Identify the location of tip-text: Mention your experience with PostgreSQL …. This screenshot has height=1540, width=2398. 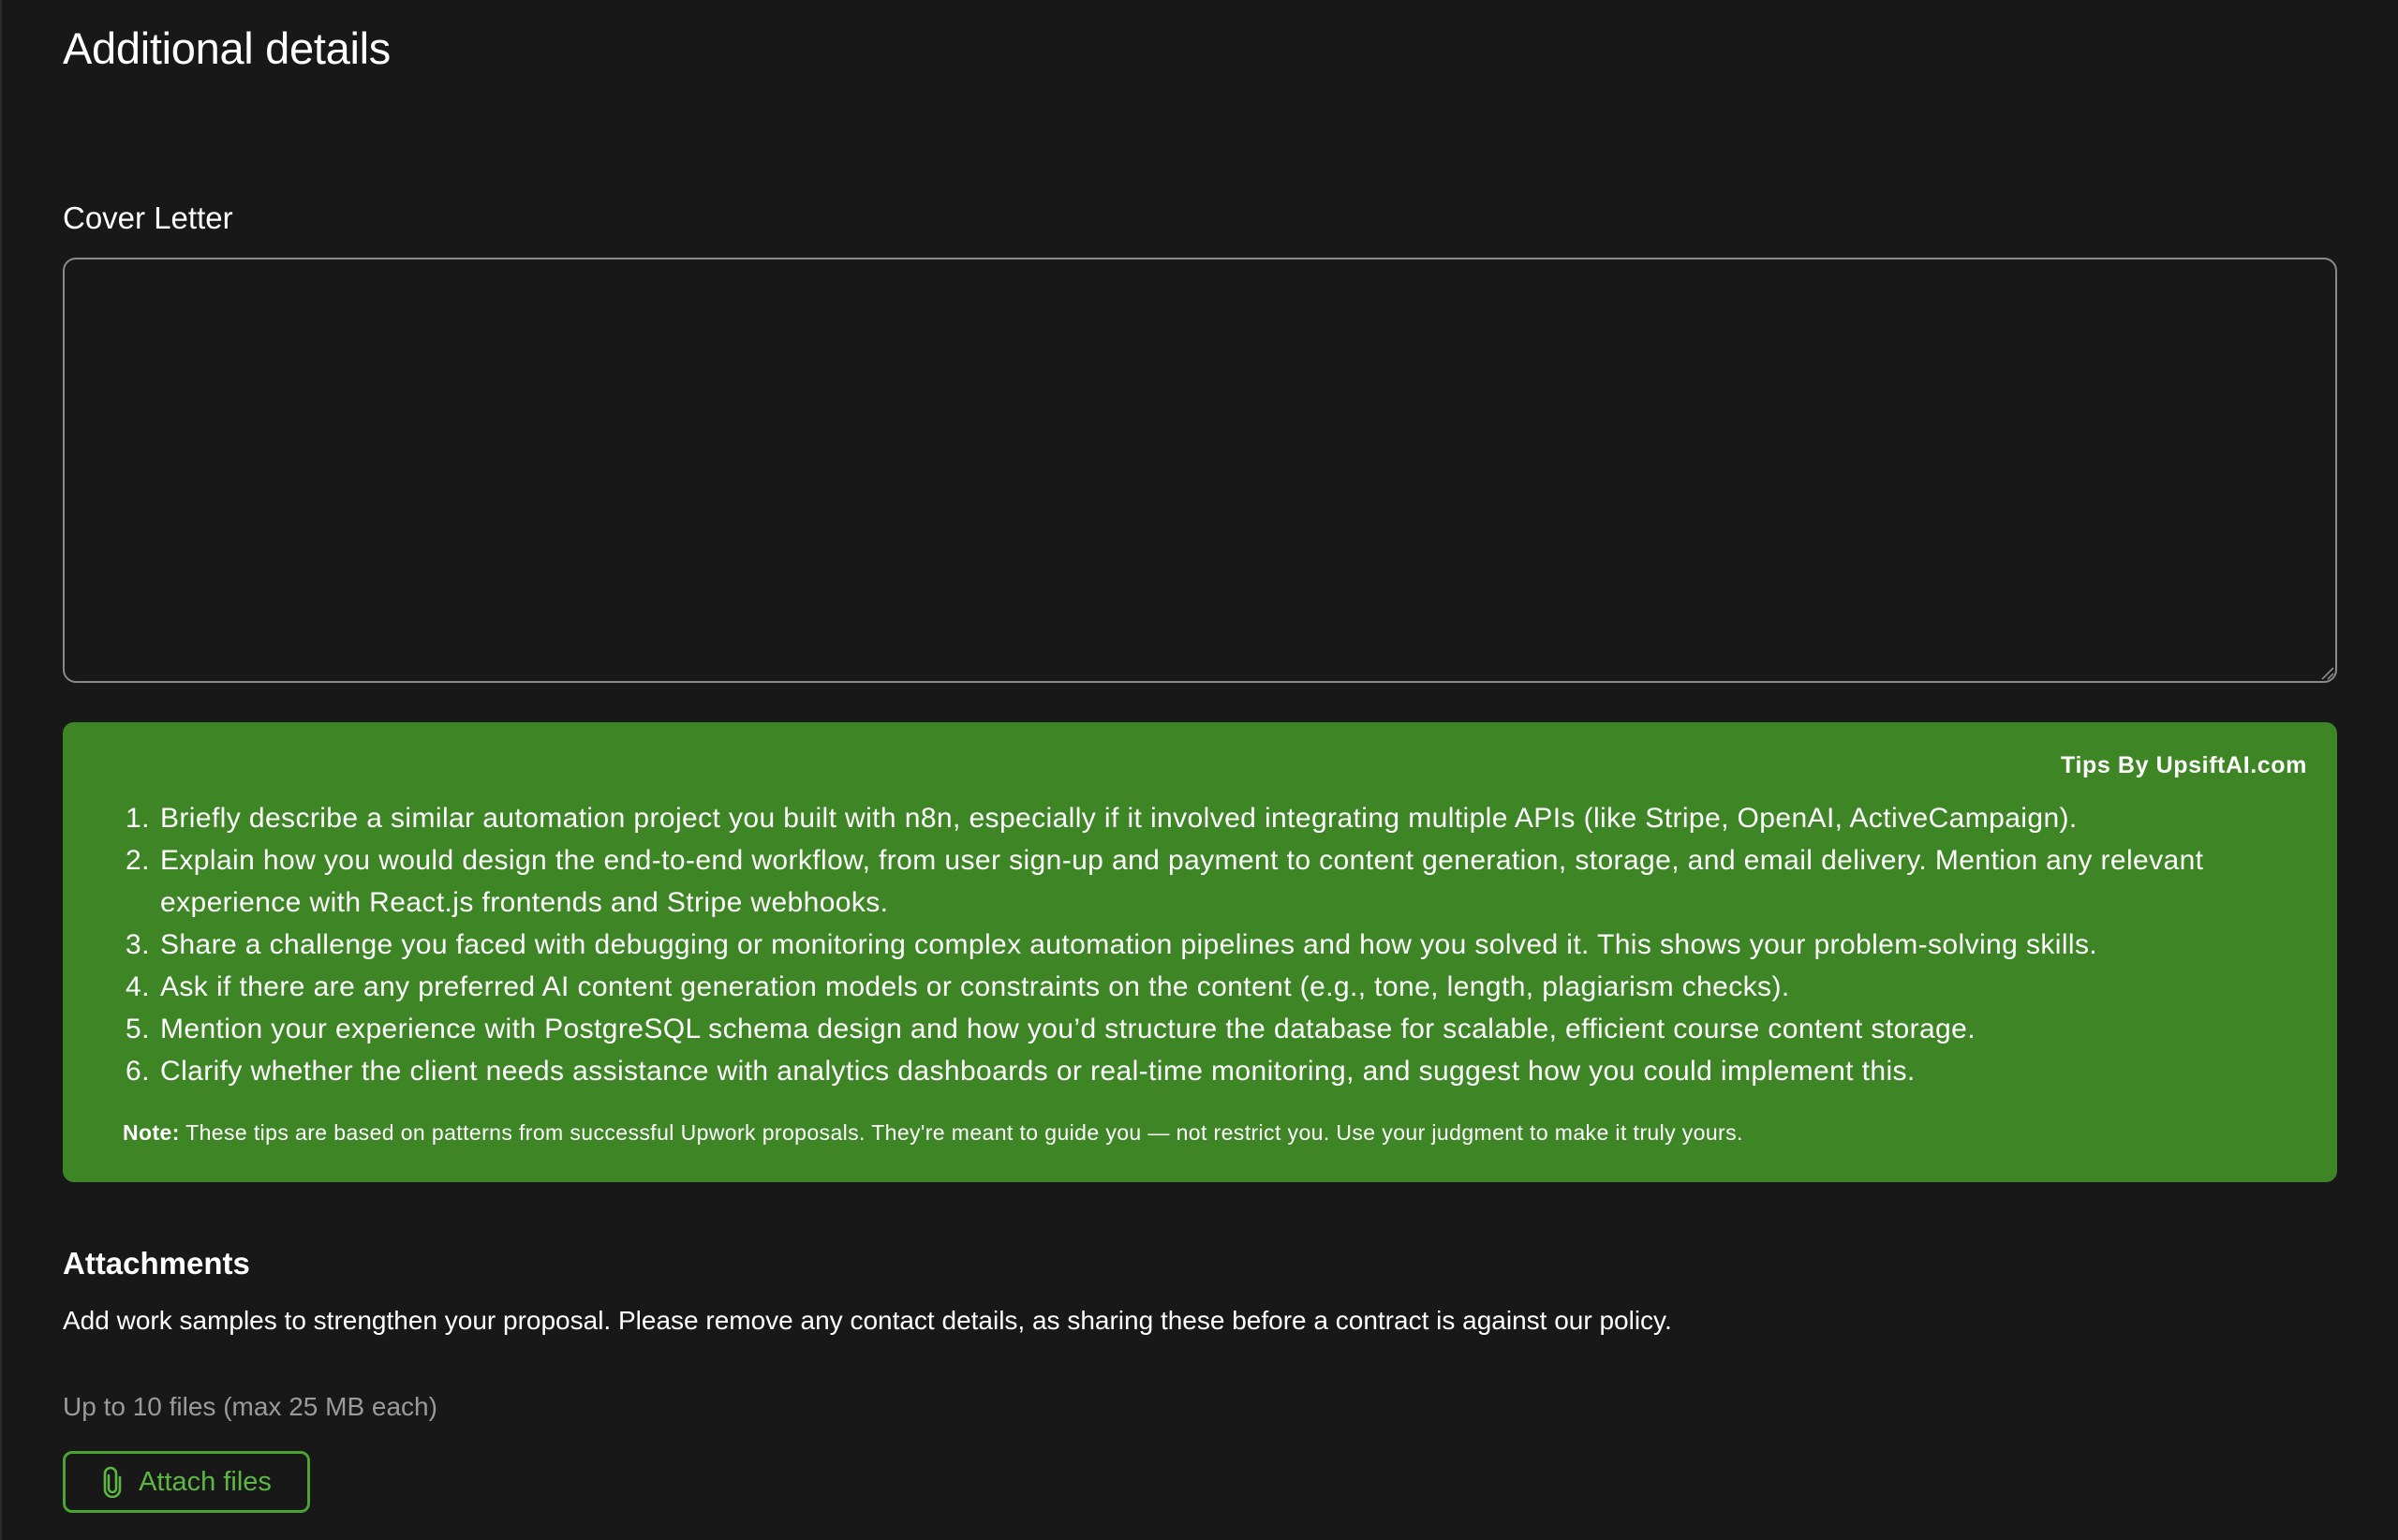
(1068, 1029).